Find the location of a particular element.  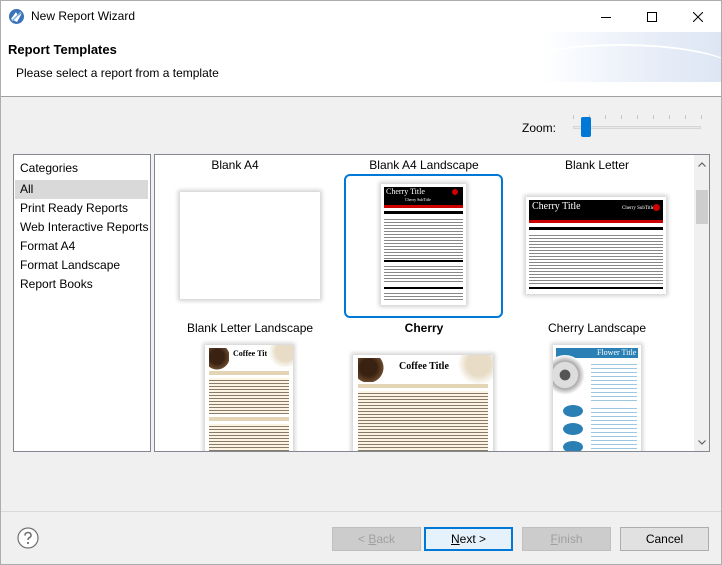

back-button: < Back is located at coordinates (376, 539).